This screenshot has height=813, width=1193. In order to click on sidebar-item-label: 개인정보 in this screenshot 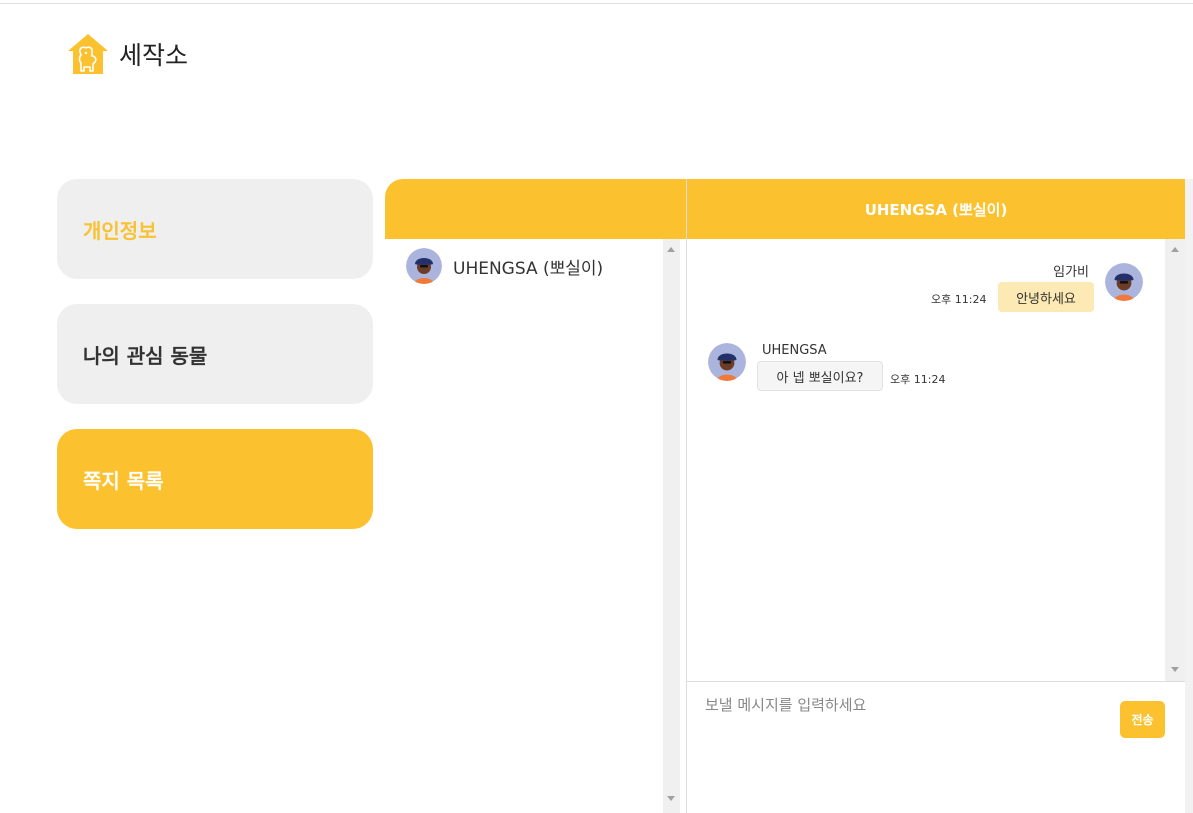, I will do `click(120, 230)`.